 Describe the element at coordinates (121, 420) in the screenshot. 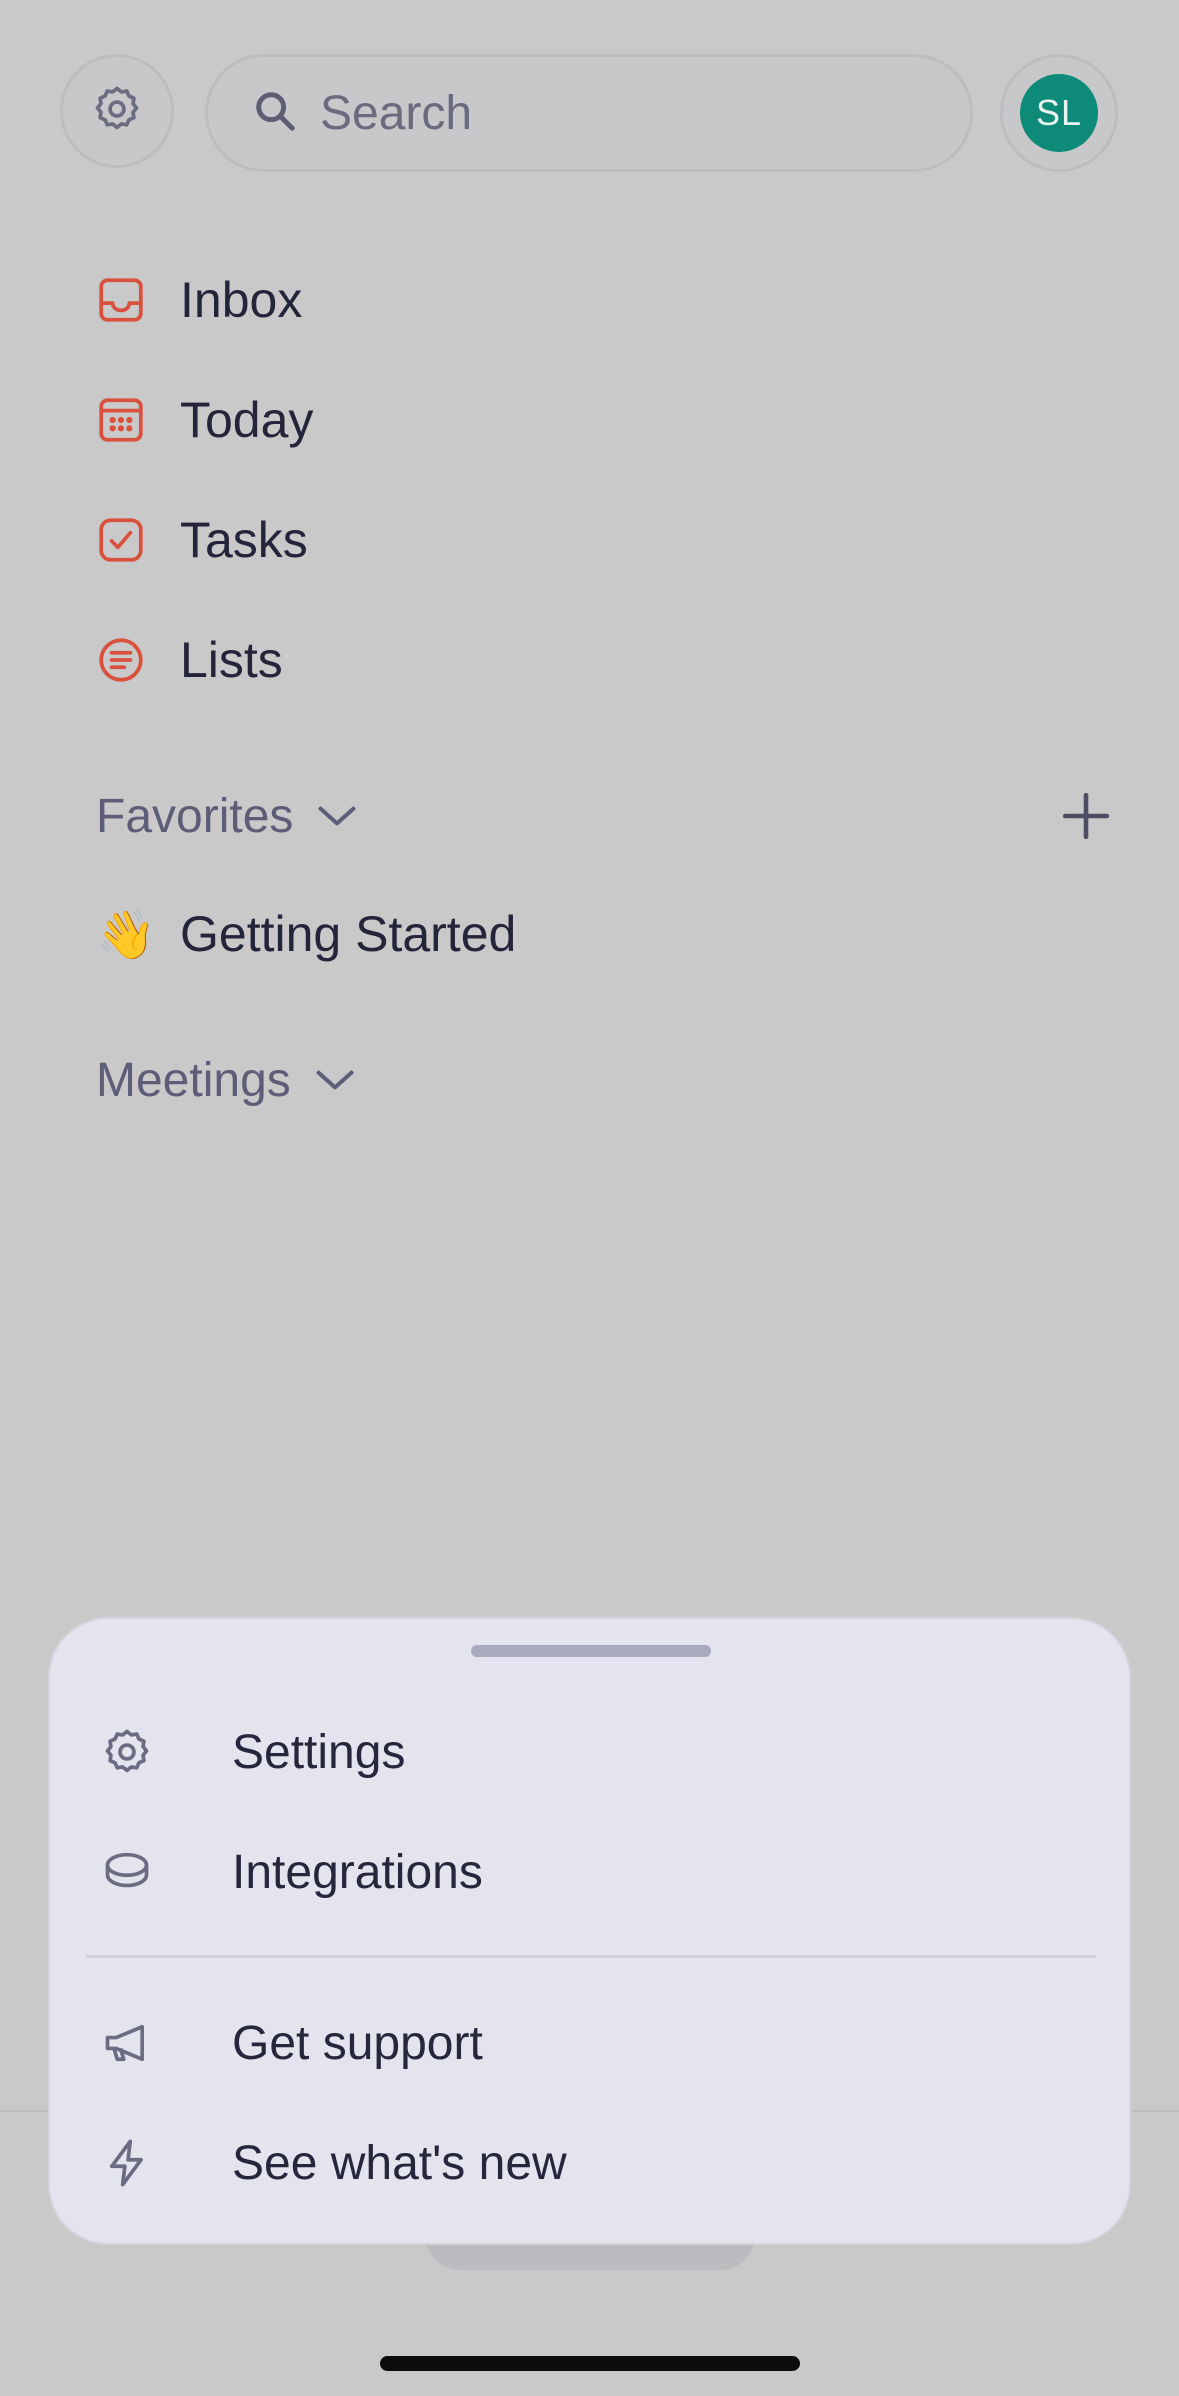

I see `calendar-icon` at that location.